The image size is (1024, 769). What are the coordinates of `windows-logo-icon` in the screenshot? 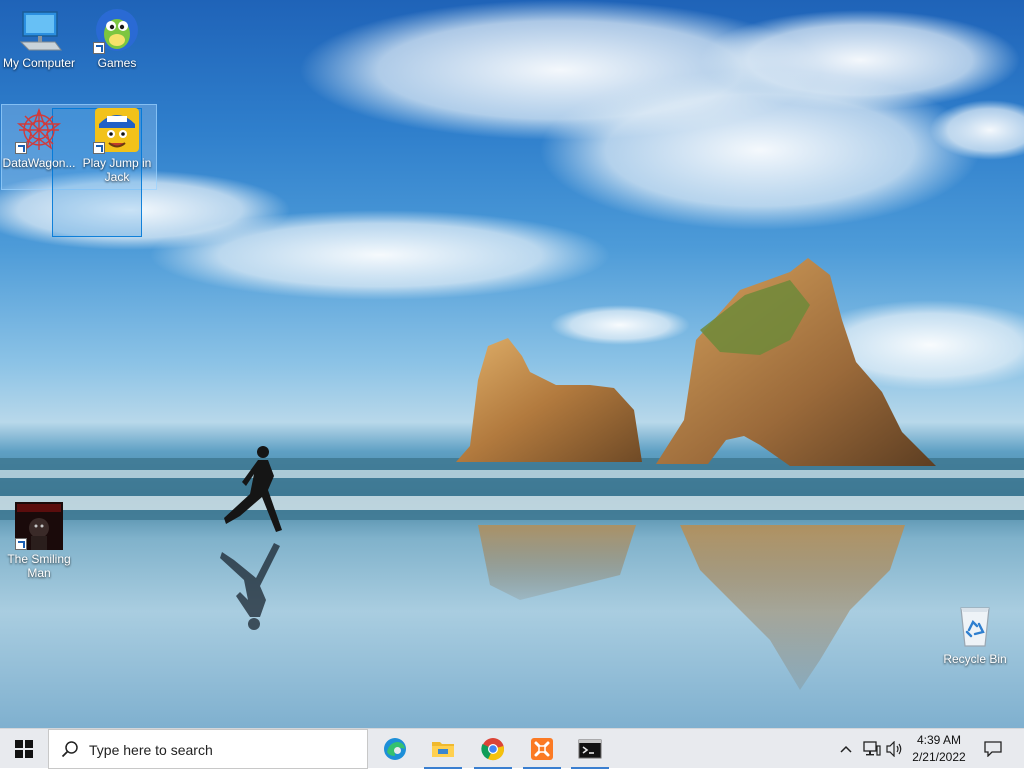 It's located at (24, 749).